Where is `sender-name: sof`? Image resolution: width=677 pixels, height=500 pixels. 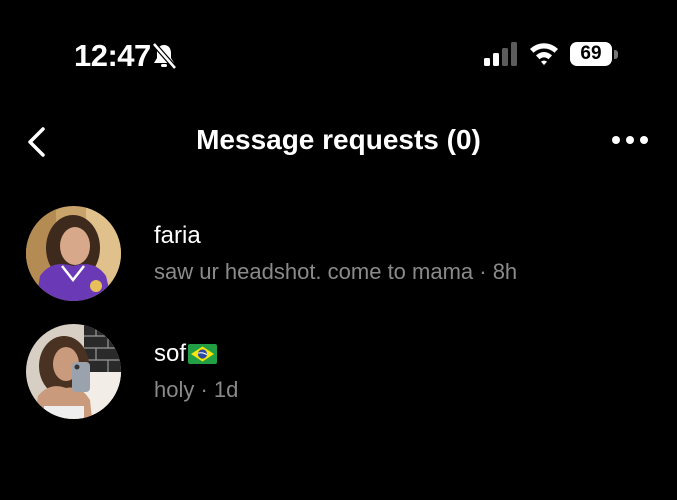
sender-name: sof is located at coordinates (186, 354).